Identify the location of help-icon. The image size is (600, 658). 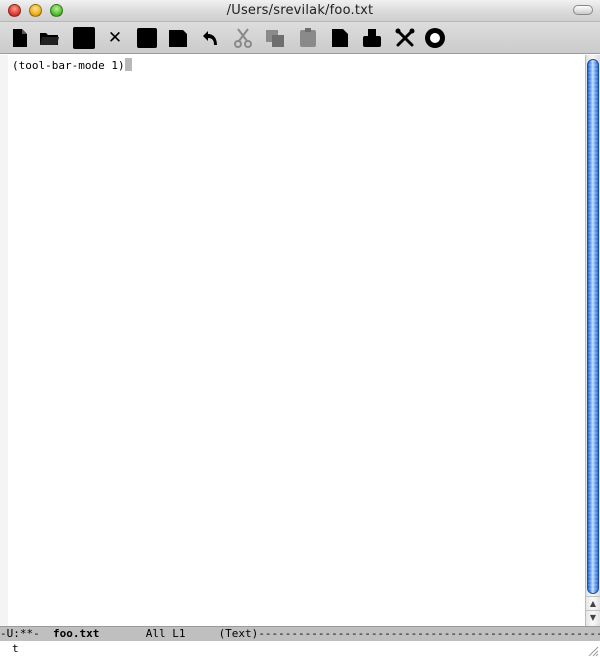
(435, 38).